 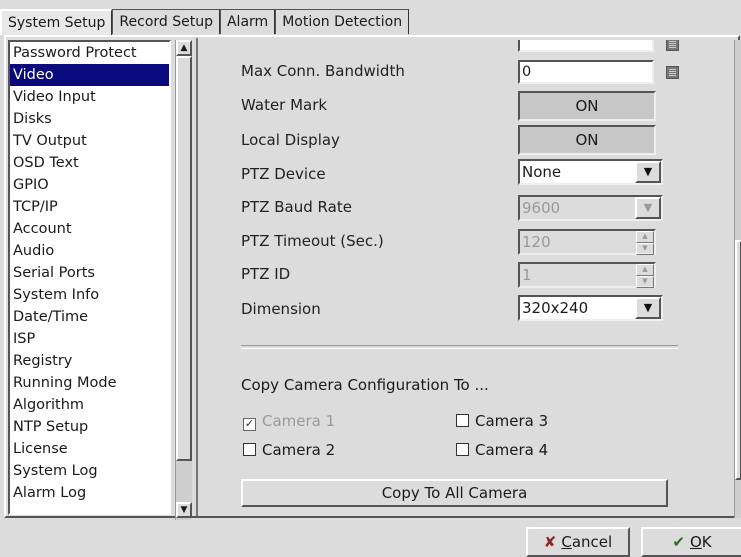 What do you see at coordinates (56, 22) in the screenshot?
I see `tab-system-setup: System Setup` at bounding box center [56, 22].